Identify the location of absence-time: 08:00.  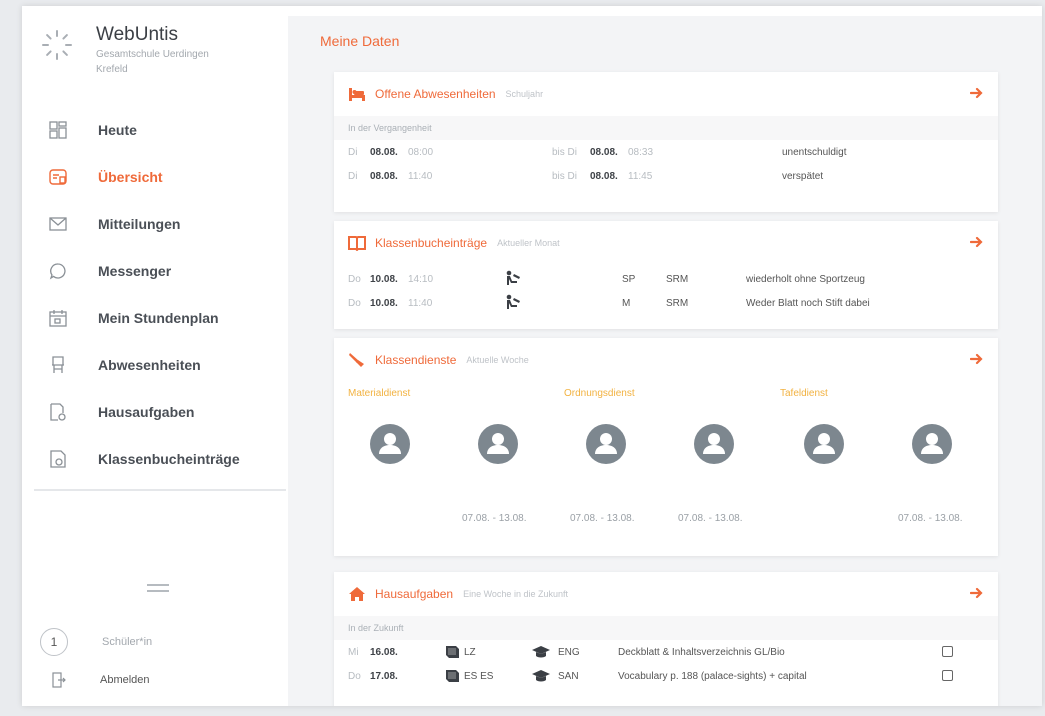
(421, 152).